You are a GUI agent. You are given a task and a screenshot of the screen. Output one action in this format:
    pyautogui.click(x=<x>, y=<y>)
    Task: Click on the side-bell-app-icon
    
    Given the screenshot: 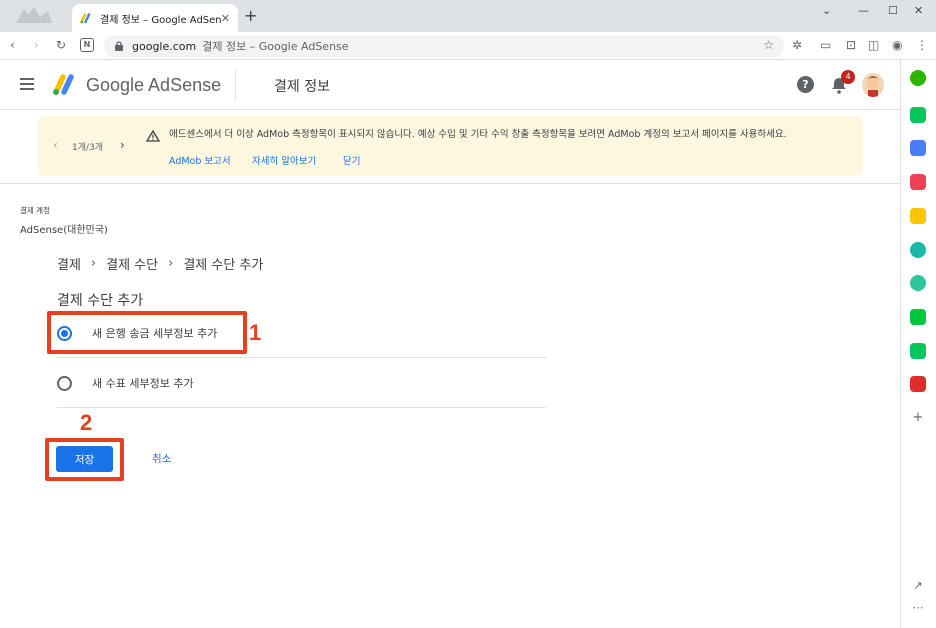 What is the action you would take?
    pyautogui.click(x=918, y=115)
    